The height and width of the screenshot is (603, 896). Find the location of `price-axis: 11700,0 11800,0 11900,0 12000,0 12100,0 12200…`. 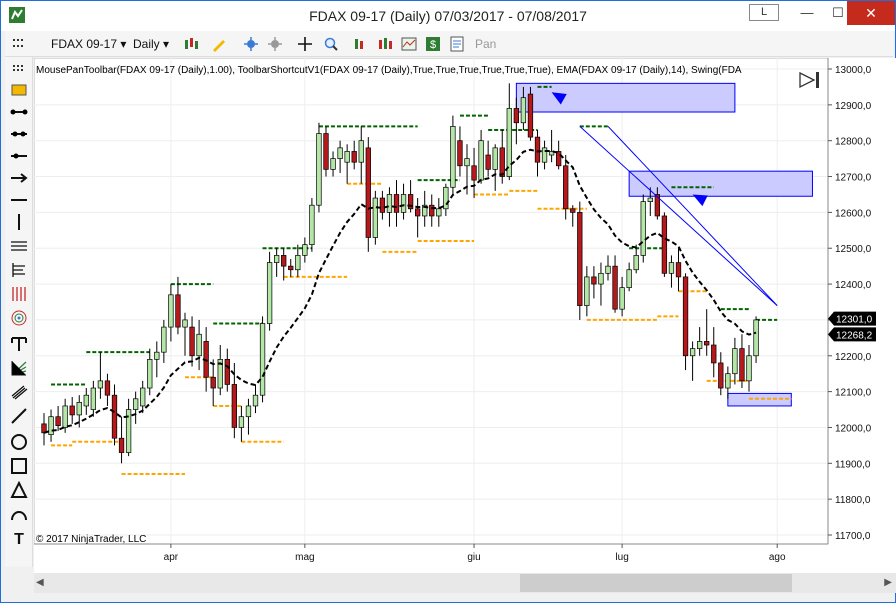

price-axis: 11700,0 11800,0 11900,0 12000,0 12100,0 12200… is located at coordinates (851, 301).